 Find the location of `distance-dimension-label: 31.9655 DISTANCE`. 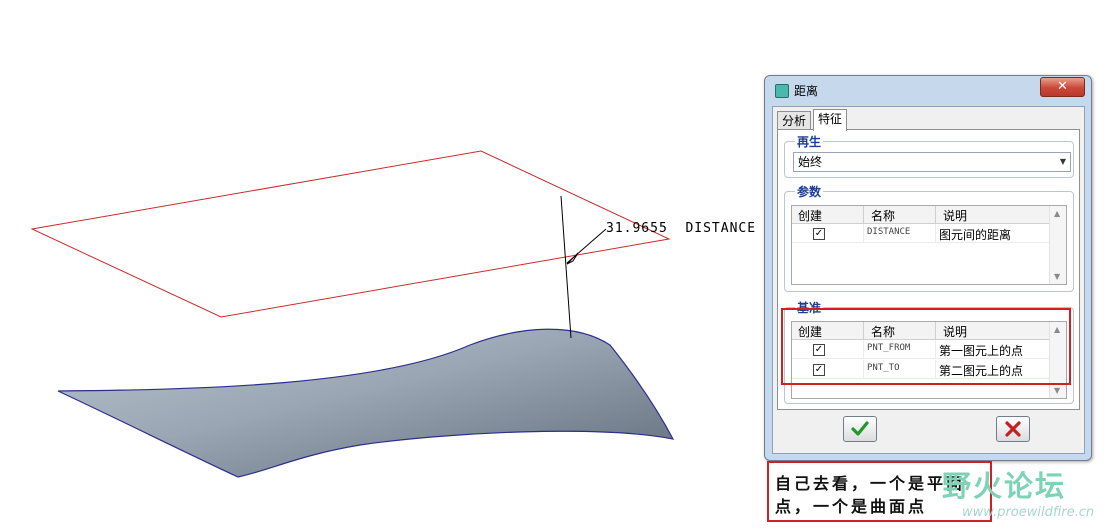

distance-dimension-label: 31.9655 DISTANCE is located at coordinates (681, 228).